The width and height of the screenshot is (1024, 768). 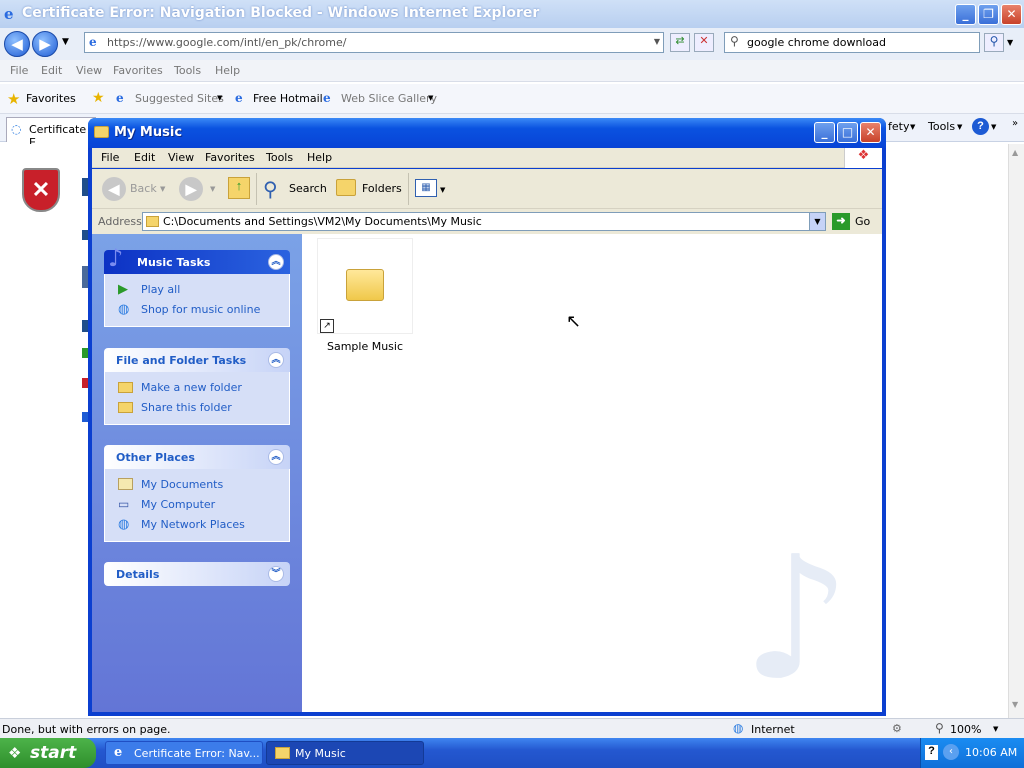 I want to click on back-dropdown-icon: ▼, so click(x=162, y=189).